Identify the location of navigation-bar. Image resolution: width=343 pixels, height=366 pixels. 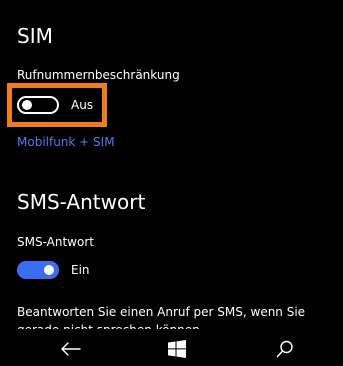
(171, 348).